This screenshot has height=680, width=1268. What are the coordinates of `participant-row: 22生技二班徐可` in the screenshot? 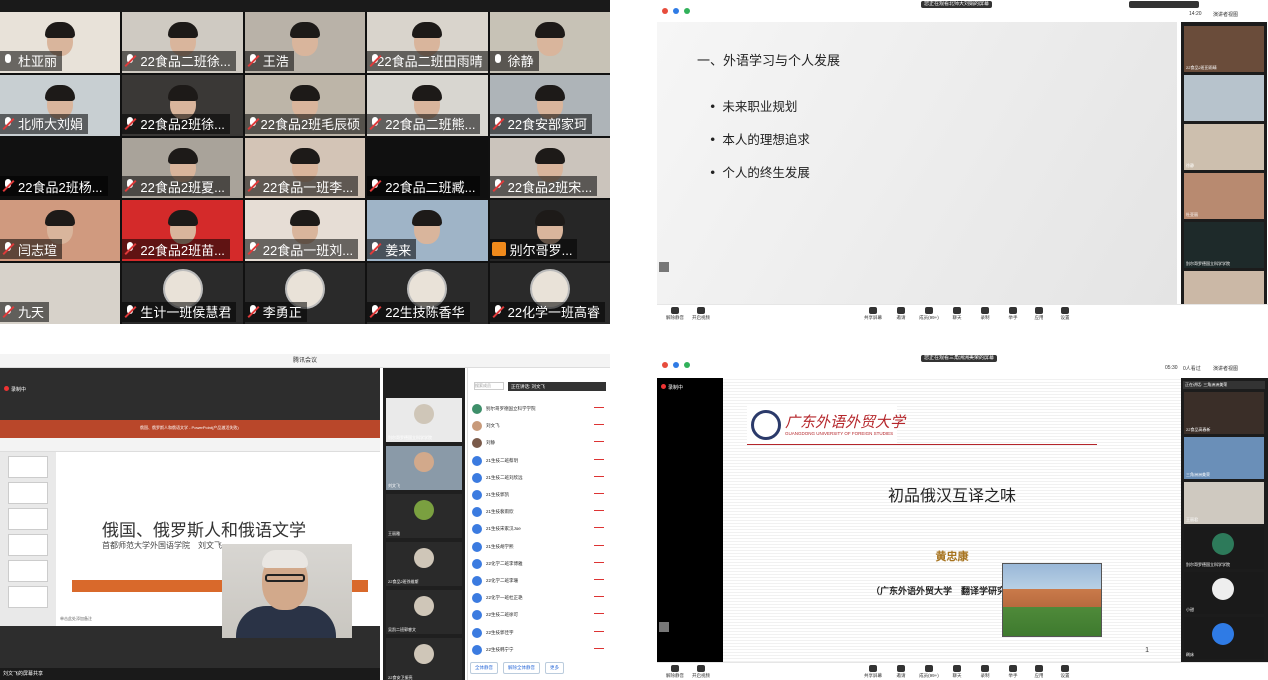 It's located at (540, 615).